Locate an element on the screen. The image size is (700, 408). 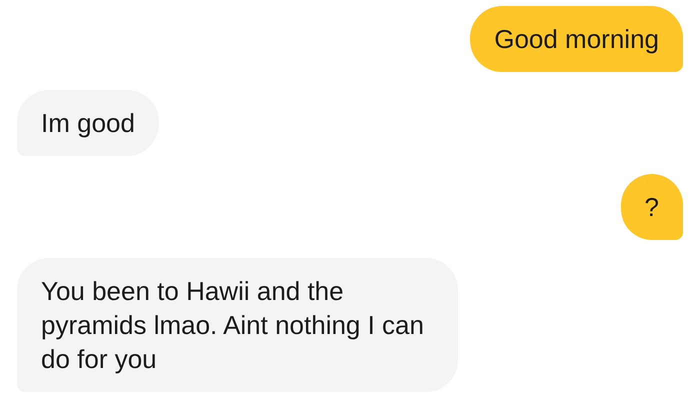
message-bubble: ? is located at coordinates (651, 207).